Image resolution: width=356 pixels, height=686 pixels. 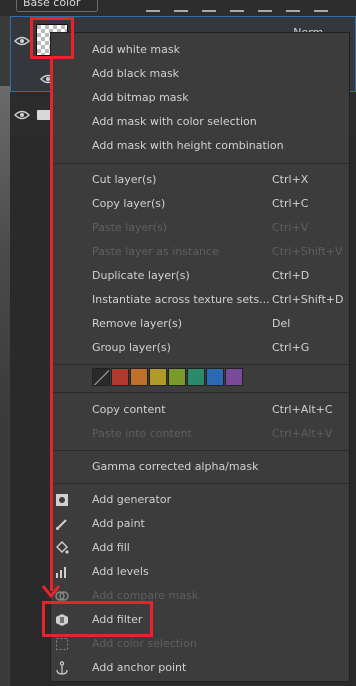 What do you see at coordinates (201, 572) in the screenshot?
I see `menu-item-add-levels: Add levels` at bounding box center [201, 572].